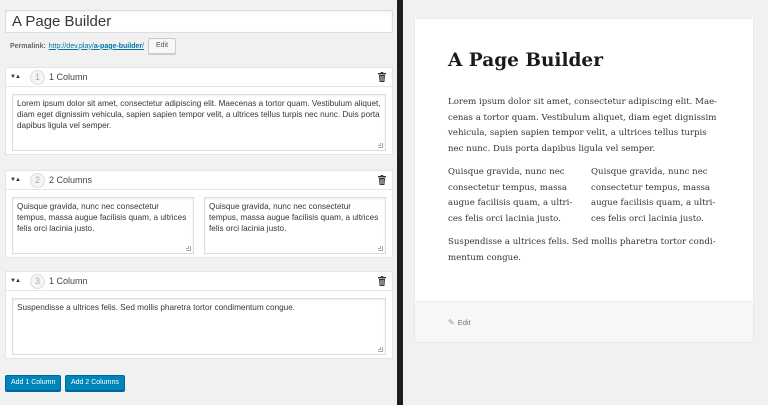 The height and width of the screenshot is (405, 768). Describe the element at coordinates (451, 322) in the screenshot. I see `pencil-icon: ✎` at that location.